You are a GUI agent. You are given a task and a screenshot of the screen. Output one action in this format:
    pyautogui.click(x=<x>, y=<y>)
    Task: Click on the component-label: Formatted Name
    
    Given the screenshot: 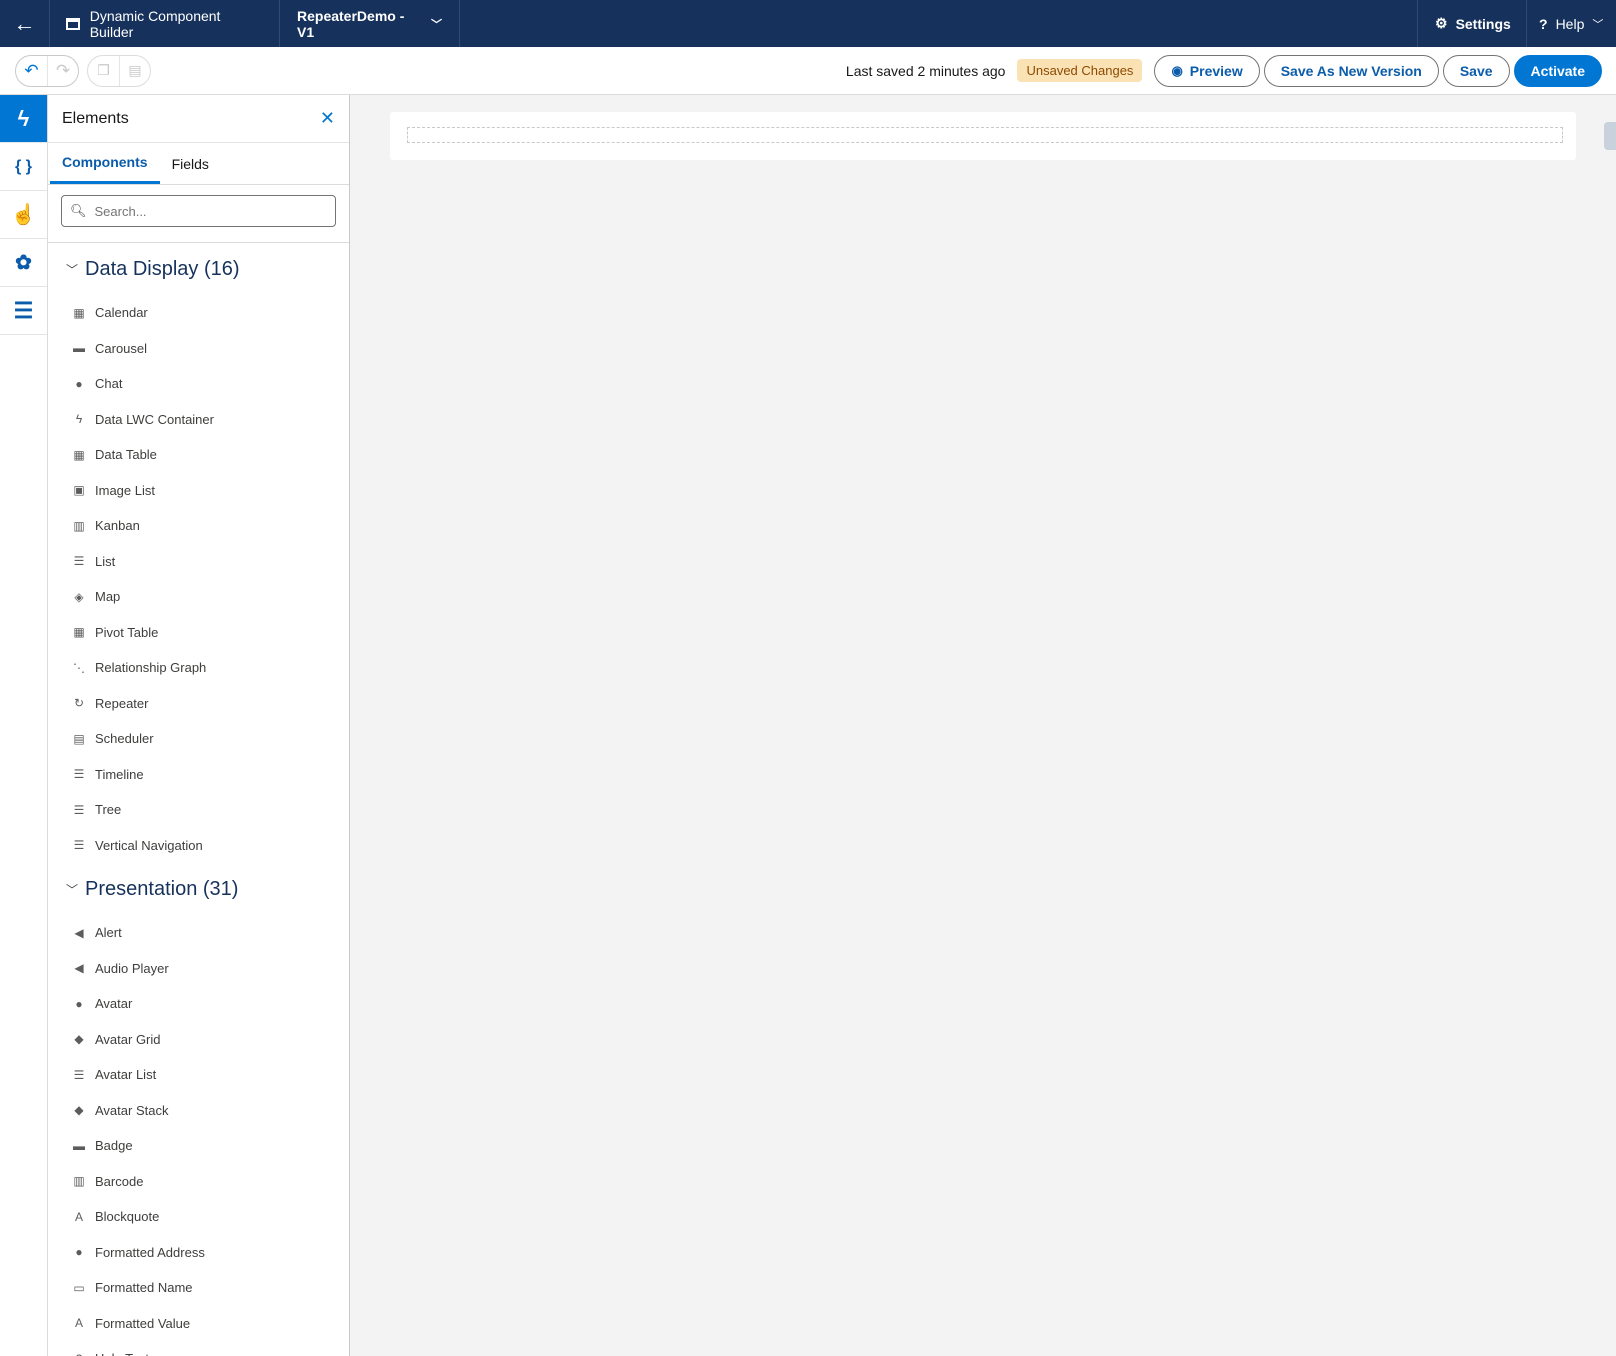 What is the action you would take?
    pyautogui.click(x=144, y=1288)
    